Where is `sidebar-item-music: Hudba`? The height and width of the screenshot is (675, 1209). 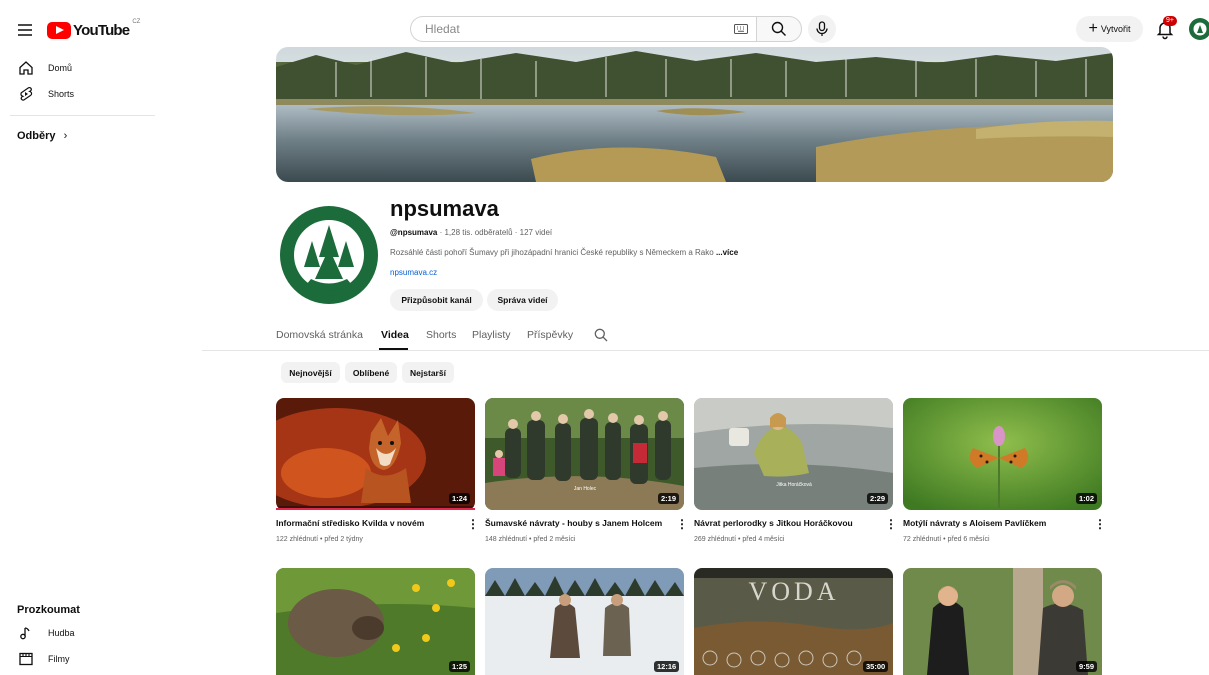 sidebar-item-music: Hudba is located at coordinates (46, 633).